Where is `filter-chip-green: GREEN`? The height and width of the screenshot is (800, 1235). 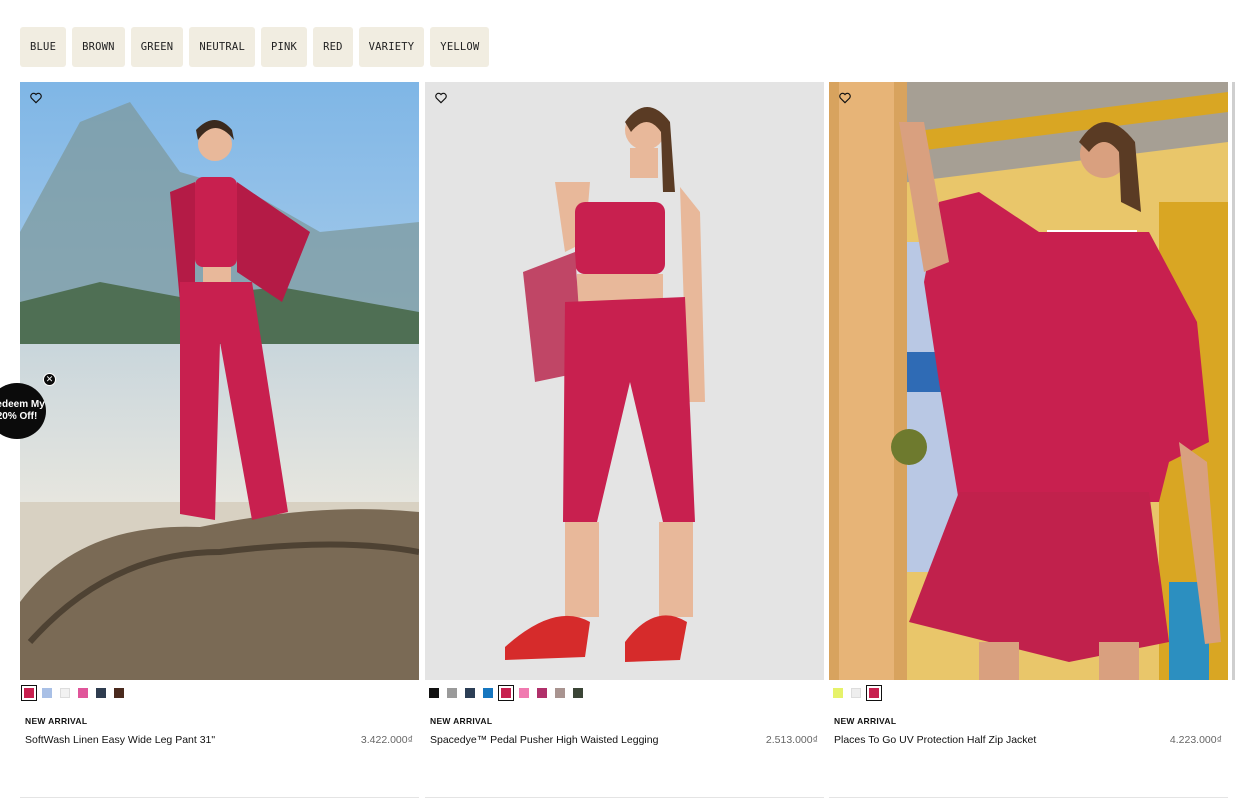
filter-chip-green: GREEN is located at coordinates (157, 47).